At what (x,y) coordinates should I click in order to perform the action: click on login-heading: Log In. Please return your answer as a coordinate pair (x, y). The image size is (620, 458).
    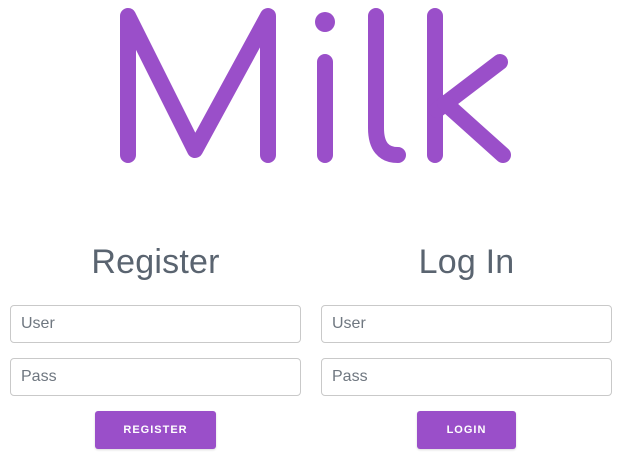
    Looking at the image, I should click on (466, 262).